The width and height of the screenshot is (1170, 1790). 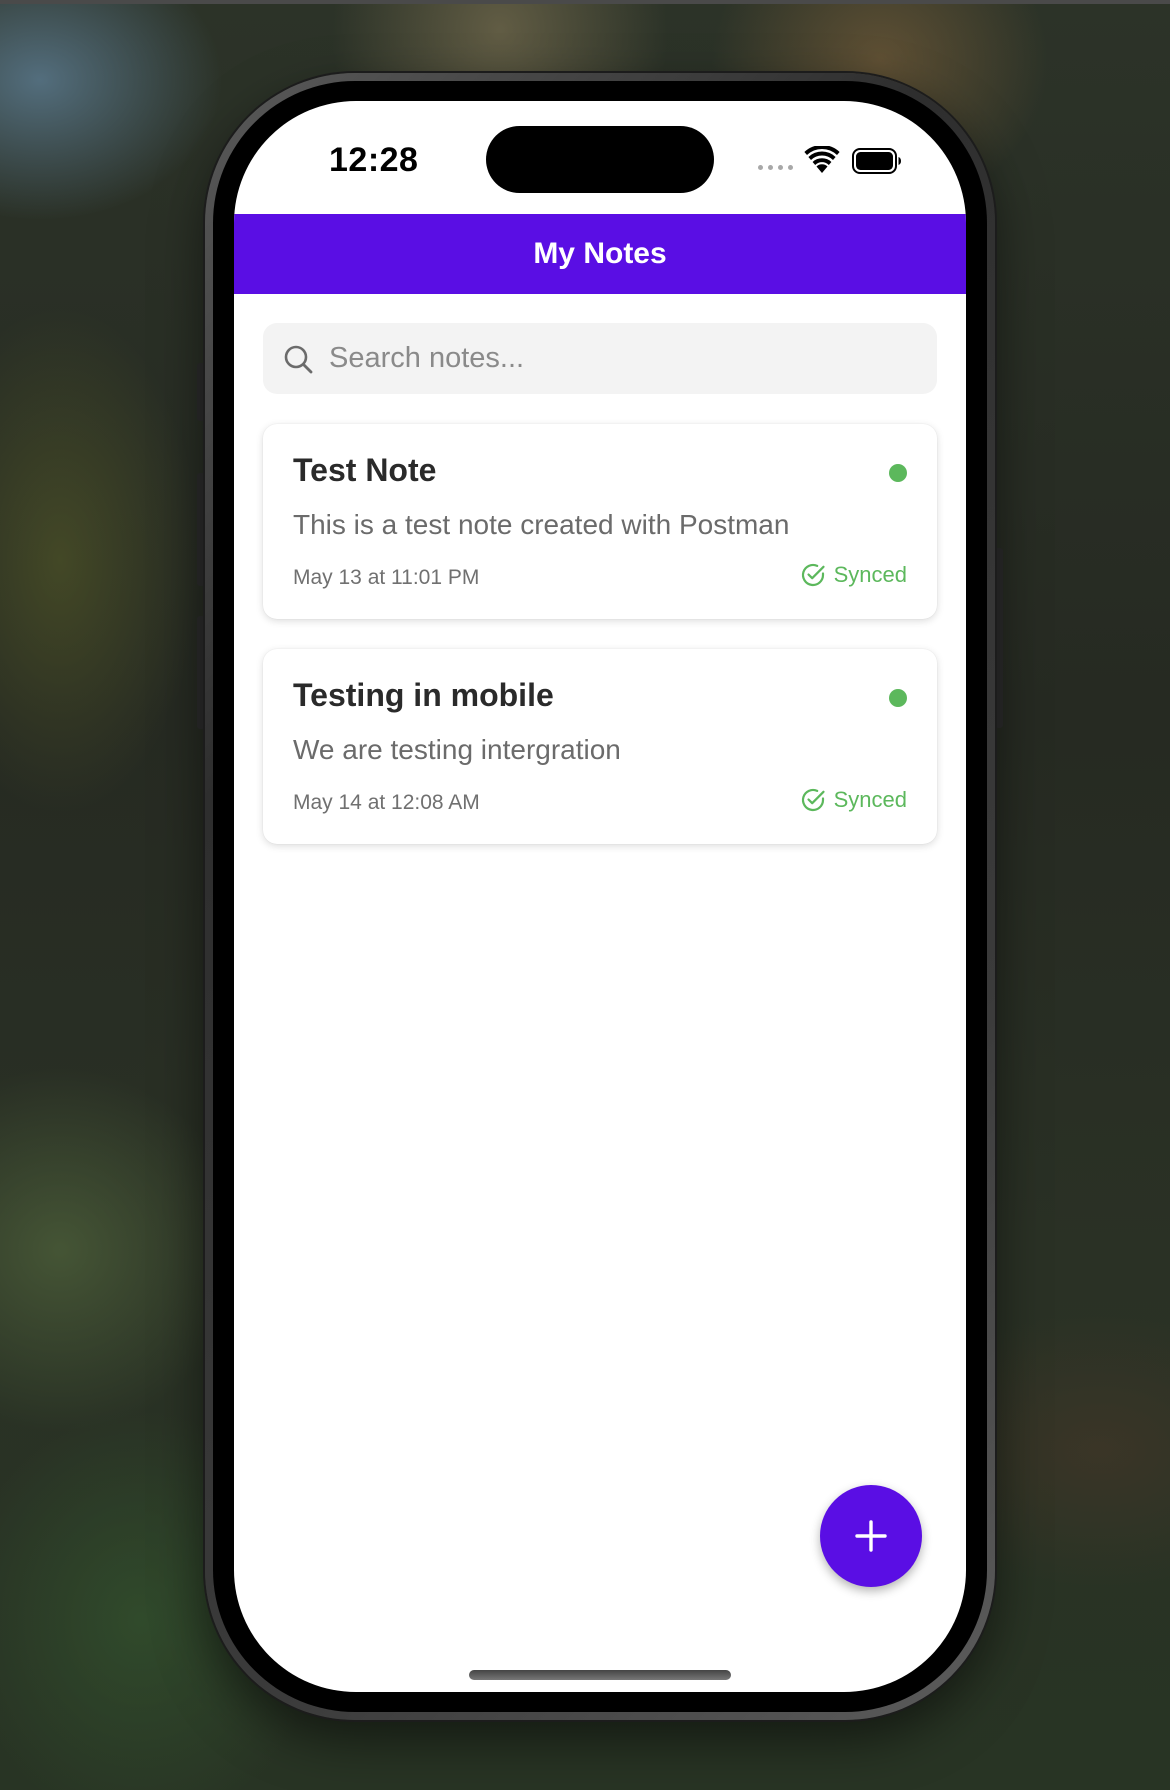 What do you see at coordinates (201, 672) in the screenshot?
I see `phone-volume-down-button` at bounding box center [201, 672].